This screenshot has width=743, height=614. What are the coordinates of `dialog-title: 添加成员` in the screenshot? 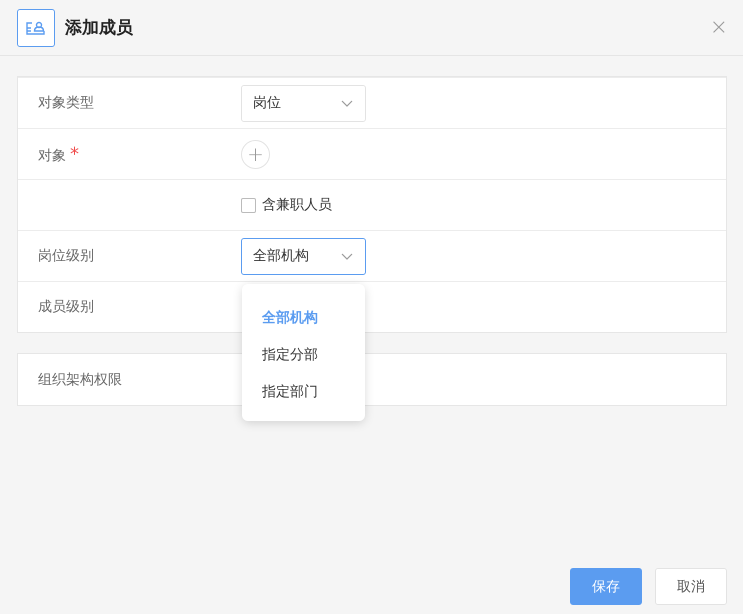 It's located at (99, 28).